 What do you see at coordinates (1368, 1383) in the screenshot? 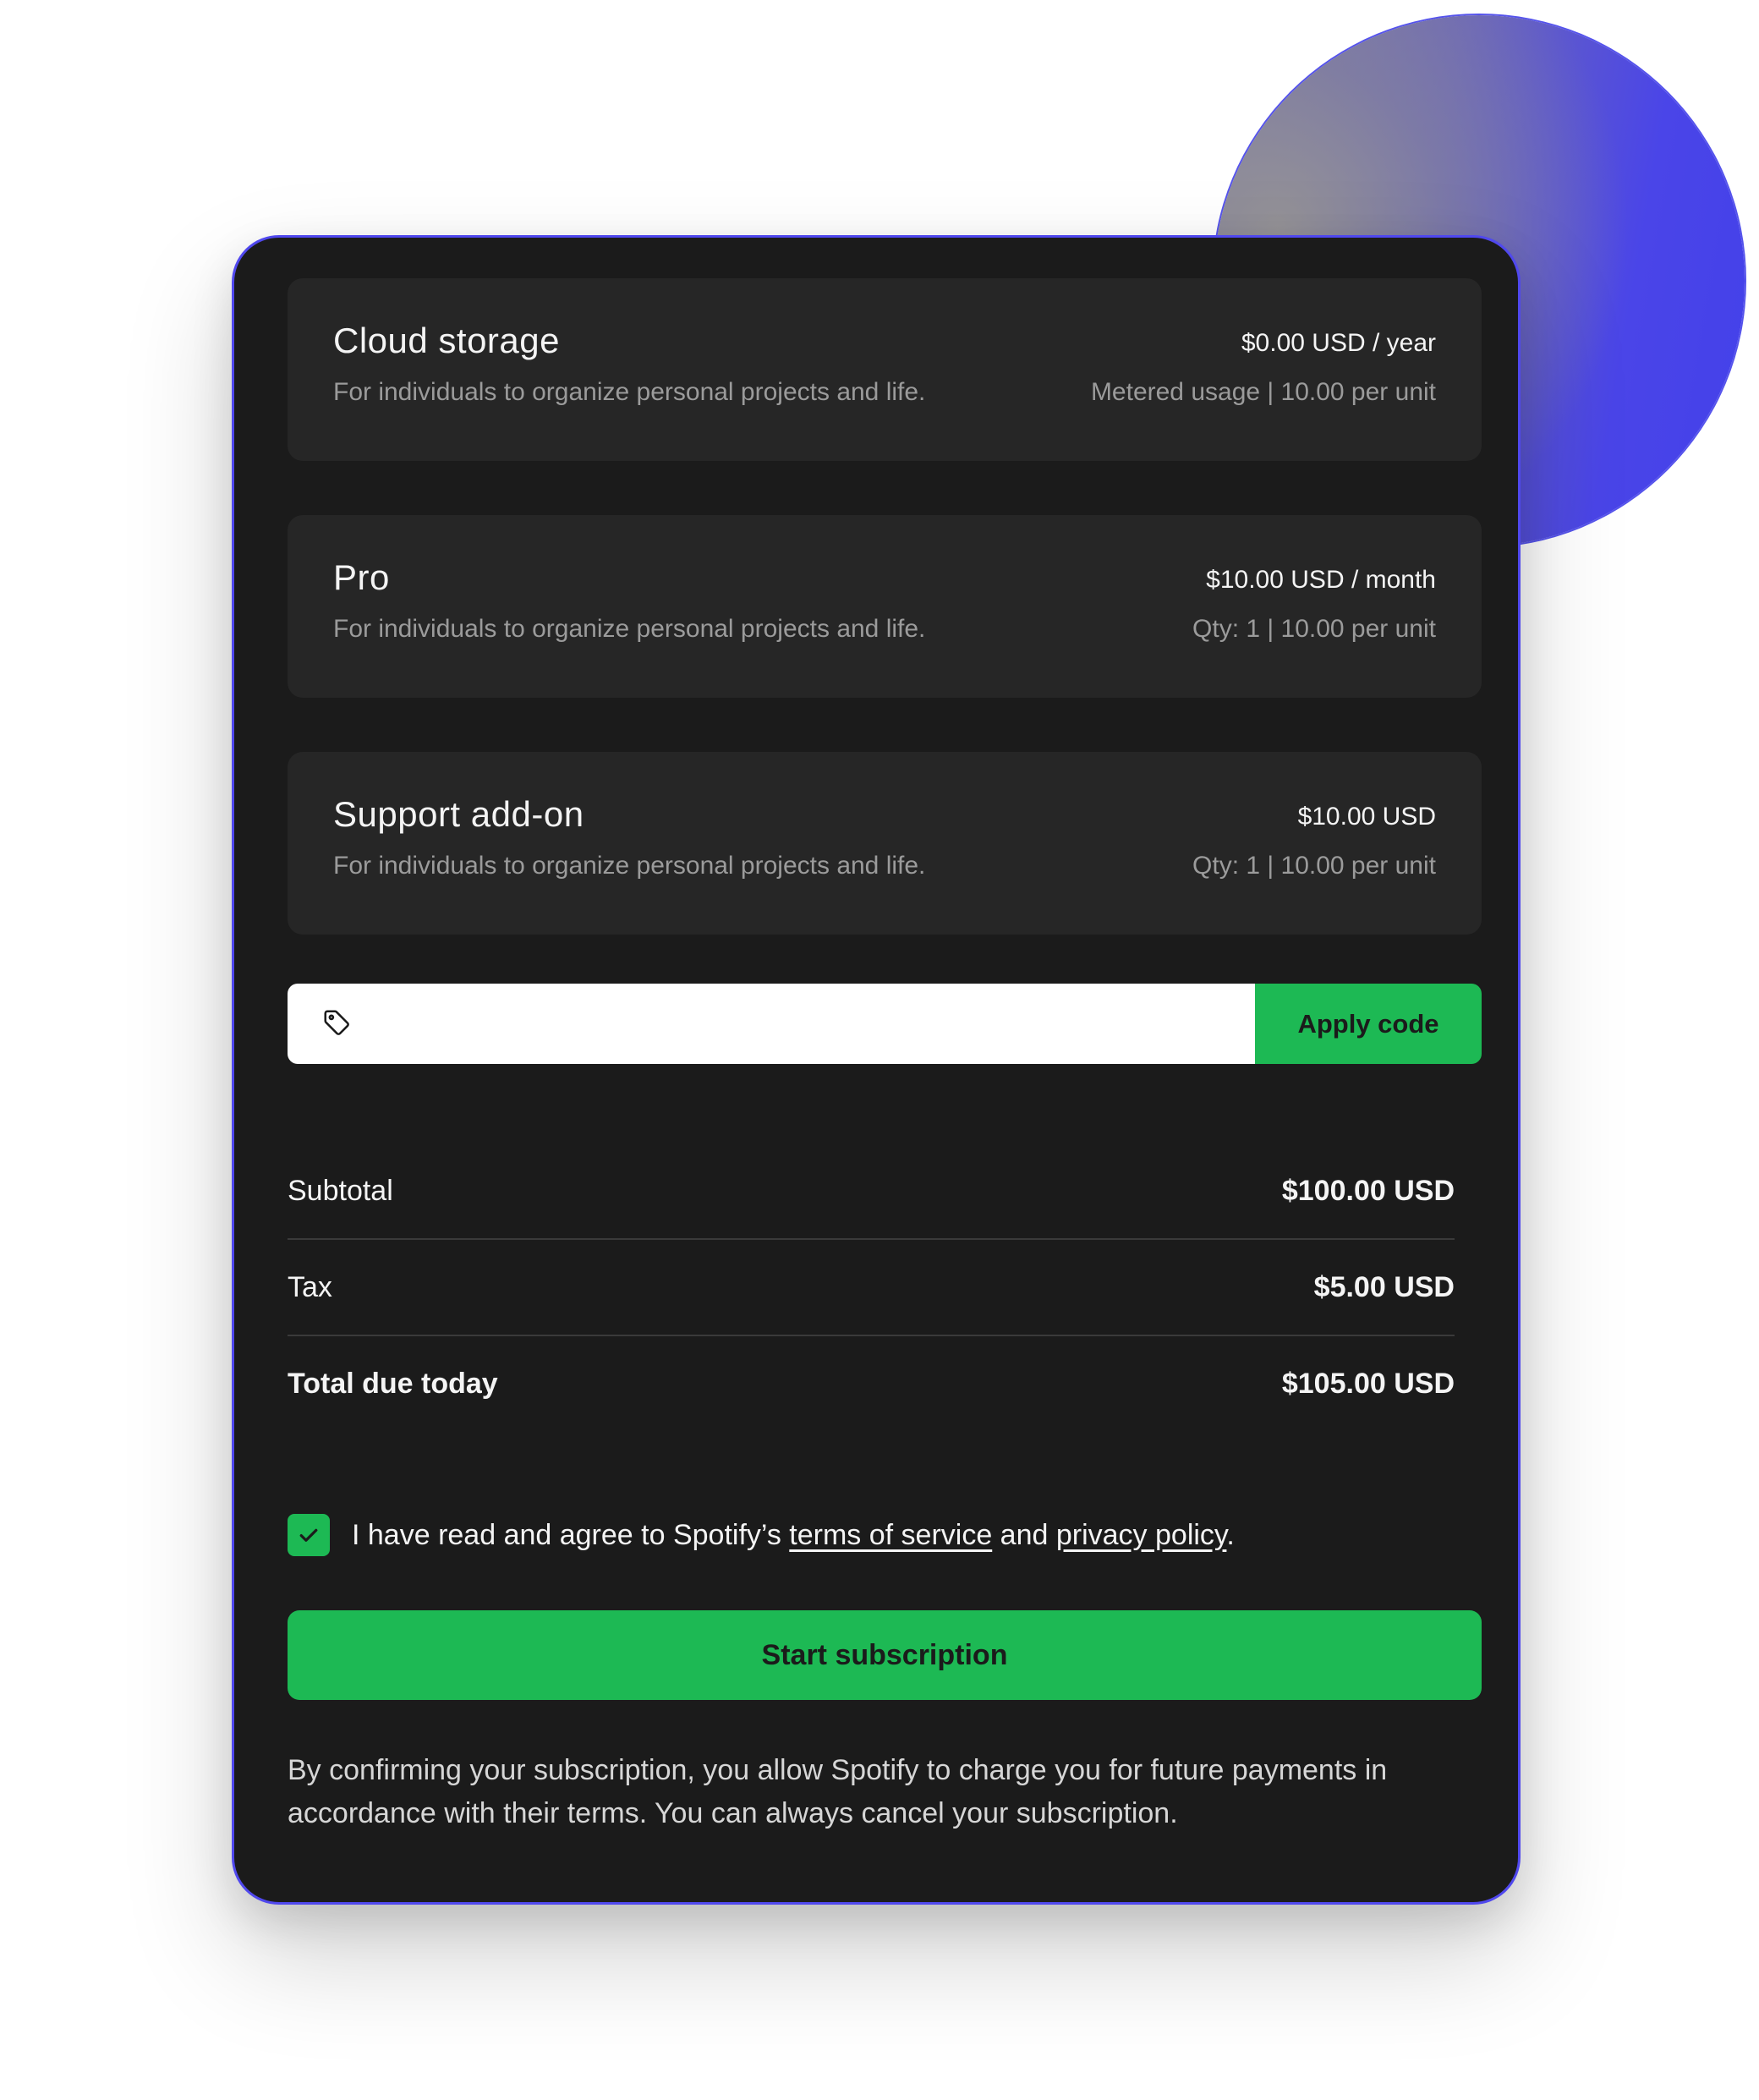
I see `total-value: $105.00 USD` at bounding box center [1368, 1383].